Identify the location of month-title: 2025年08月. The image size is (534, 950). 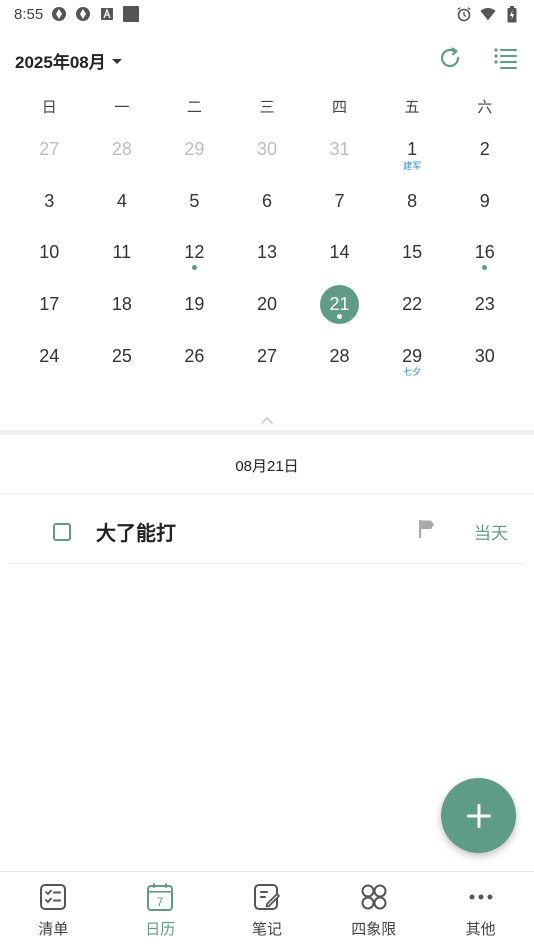
(60, 62).